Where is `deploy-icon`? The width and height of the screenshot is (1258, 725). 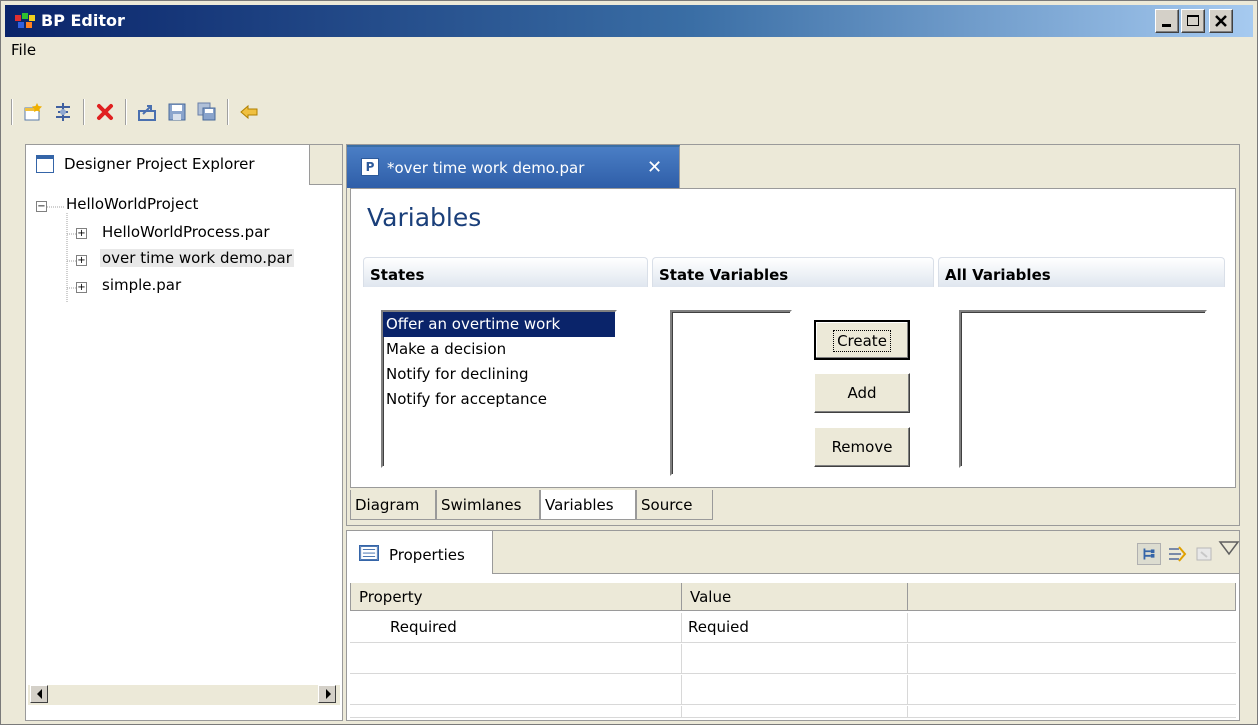 deploy-icon is located at coordinates (63, 112).